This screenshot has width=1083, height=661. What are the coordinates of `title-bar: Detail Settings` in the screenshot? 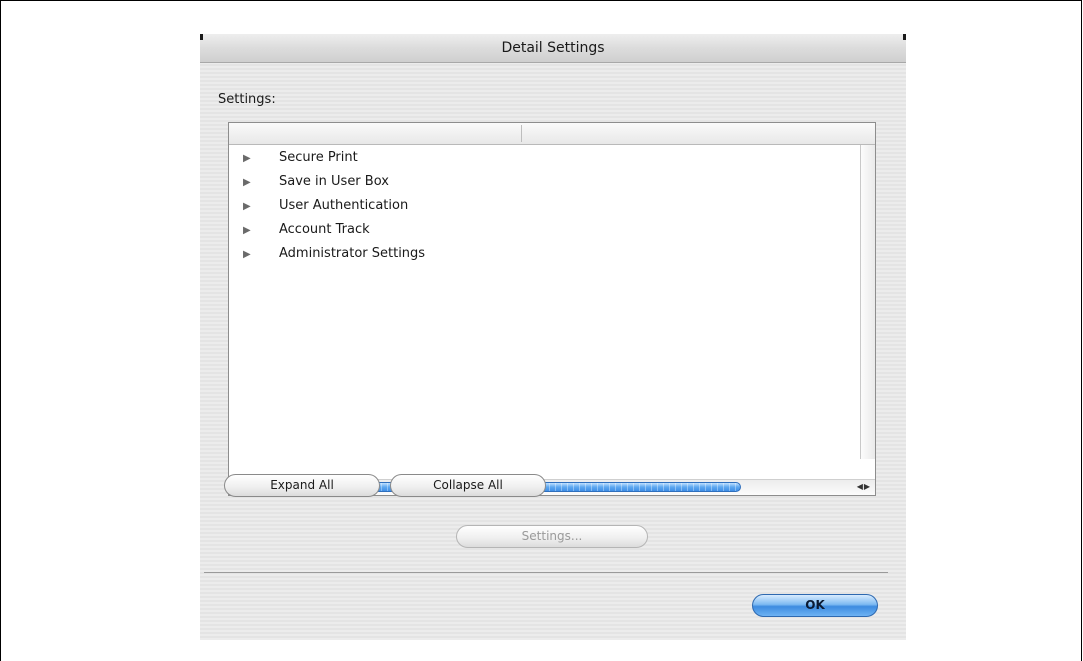 It's located at (553, 48).